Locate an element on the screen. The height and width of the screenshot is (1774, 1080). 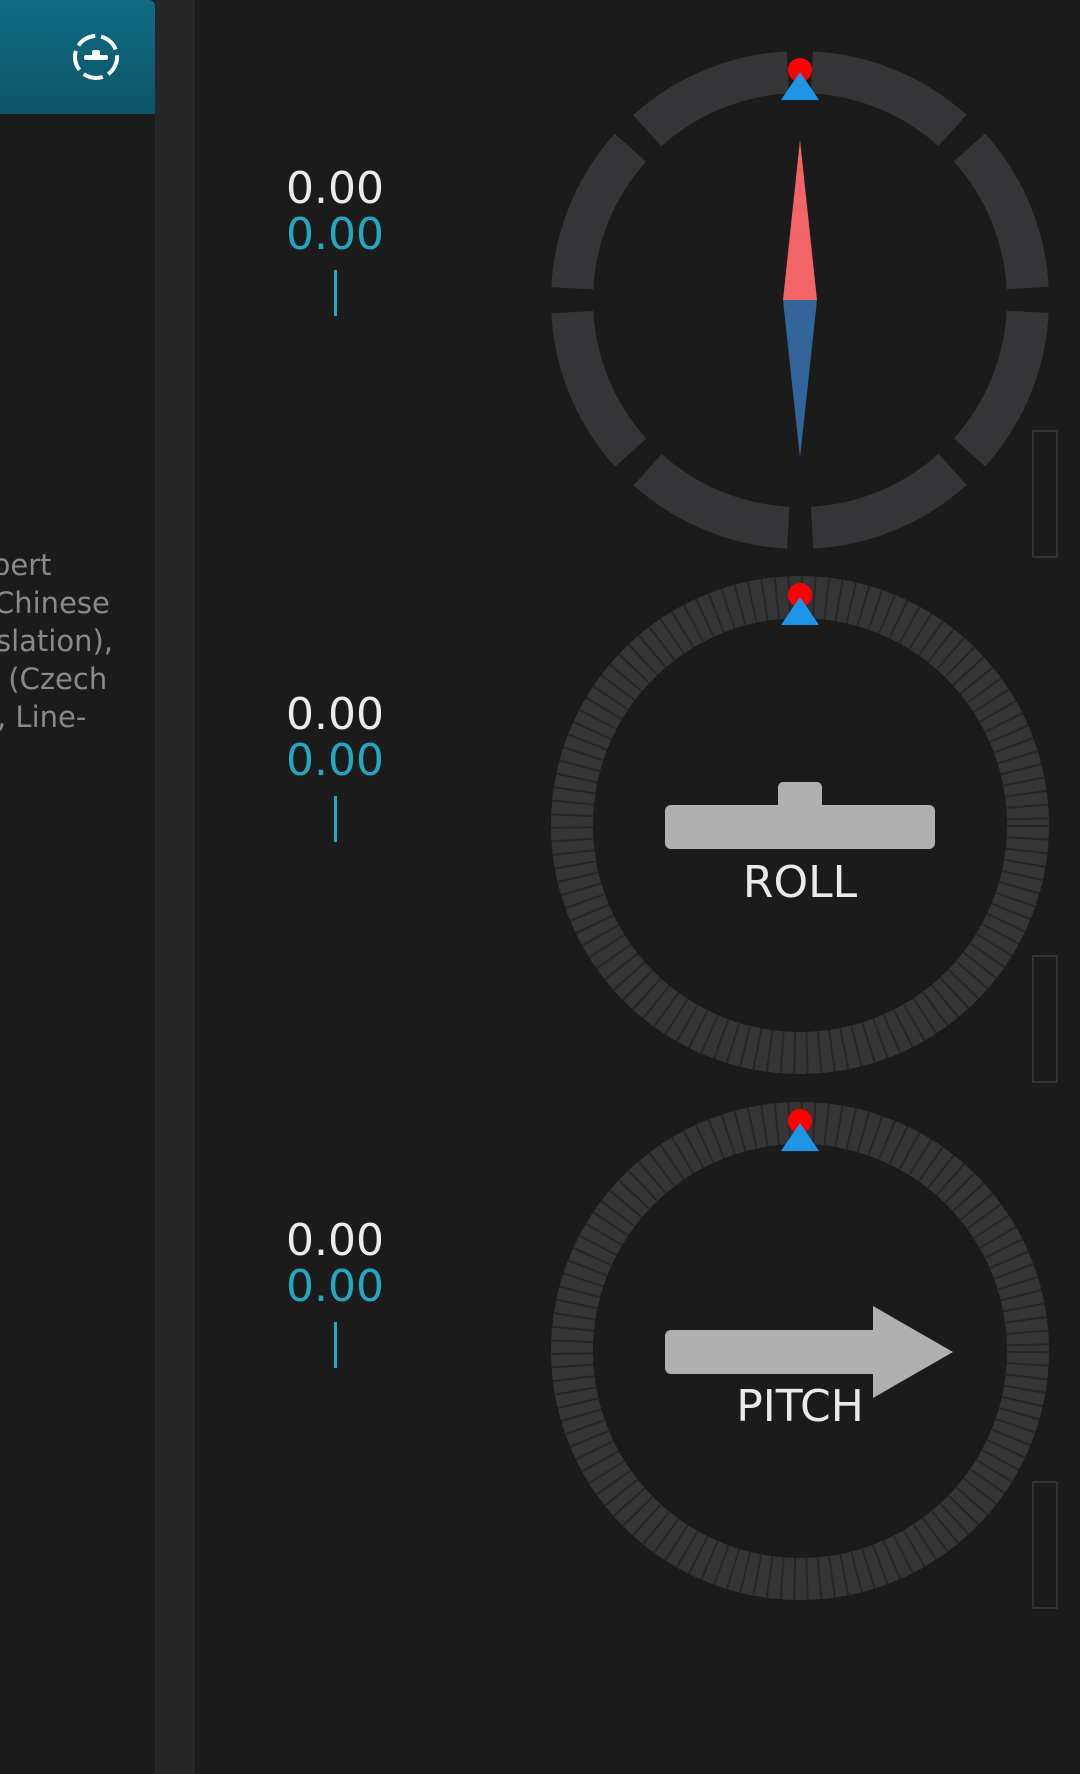
compass-dial is located at coordinates (800, 300).